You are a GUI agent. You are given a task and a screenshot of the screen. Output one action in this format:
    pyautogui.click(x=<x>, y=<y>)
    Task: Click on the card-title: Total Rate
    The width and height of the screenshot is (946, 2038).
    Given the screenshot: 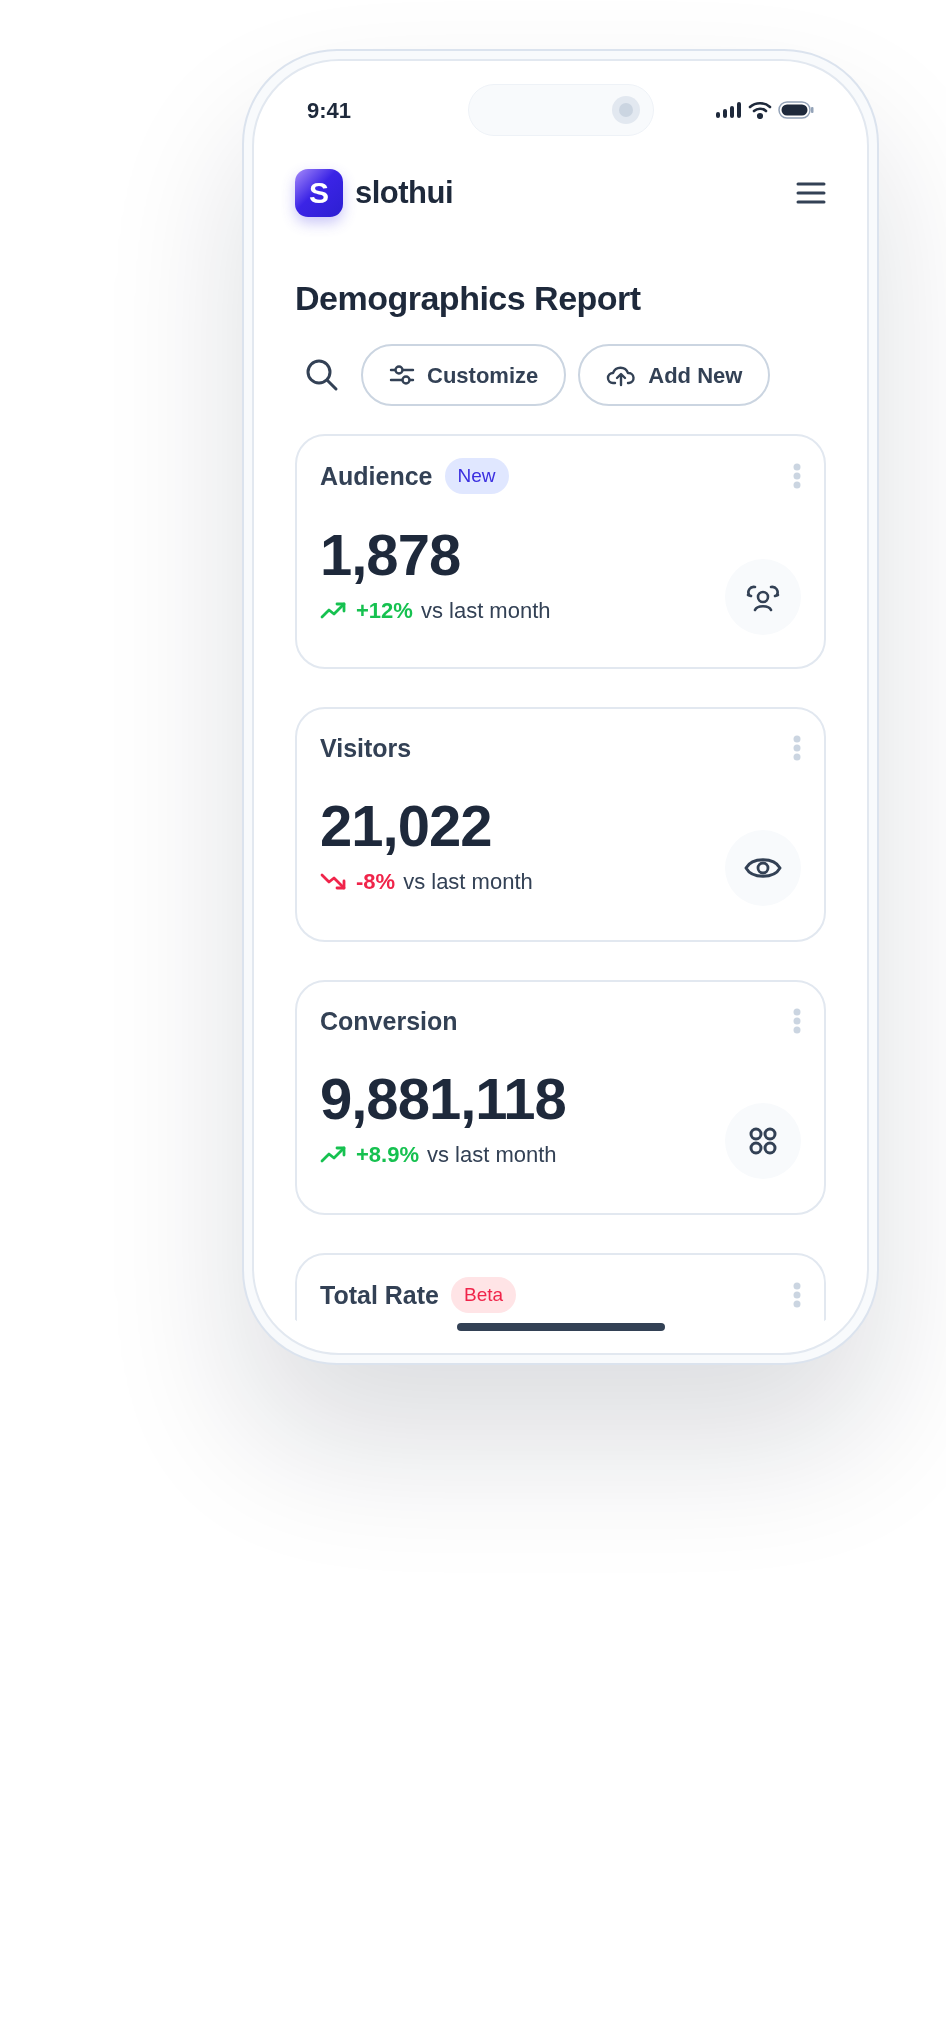 What is the action you would take?
    pyautogui.click(x=379, y=1295)
    